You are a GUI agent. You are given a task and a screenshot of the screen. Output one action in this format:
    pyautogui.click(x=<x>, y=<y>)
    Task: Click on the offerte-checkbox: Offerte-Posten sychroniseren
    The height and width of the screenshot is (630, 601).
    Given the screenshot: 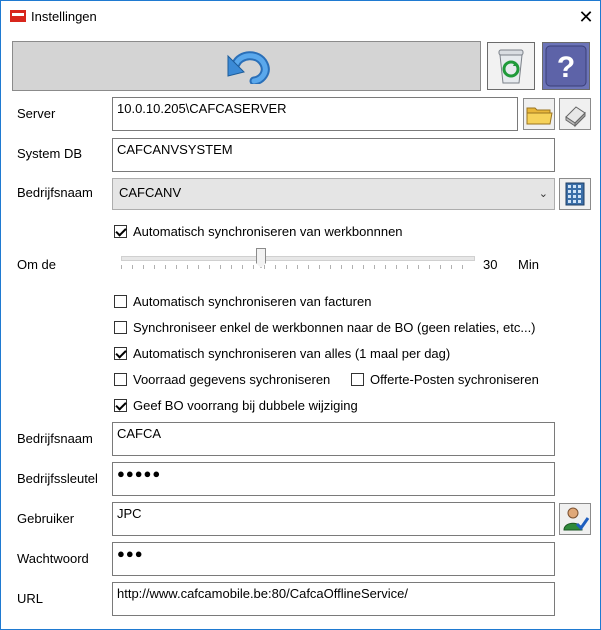 What is the action you would take?
    pyautogui.click(x=445, y=379)
    